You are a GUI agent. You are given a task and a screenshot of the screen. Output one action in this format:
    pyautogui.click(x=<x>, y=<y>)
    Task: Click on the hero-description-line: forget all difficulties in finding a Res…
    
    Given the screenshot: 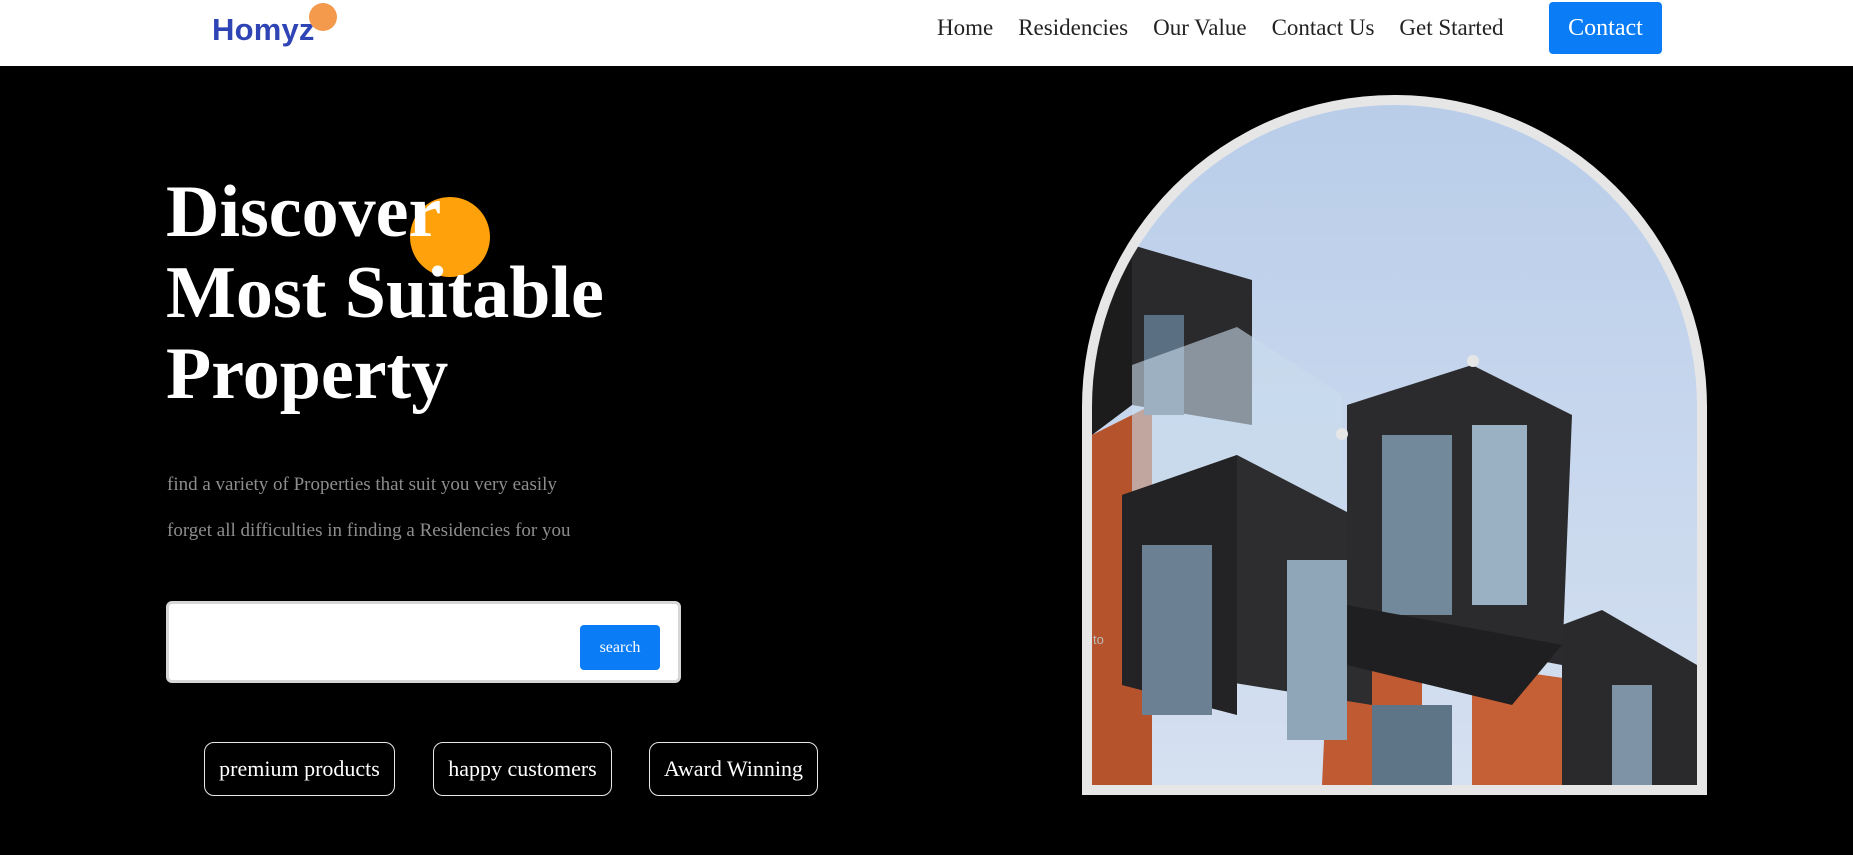 What is the action you would take?
    pyautogui.click(x=369, y=530)
    